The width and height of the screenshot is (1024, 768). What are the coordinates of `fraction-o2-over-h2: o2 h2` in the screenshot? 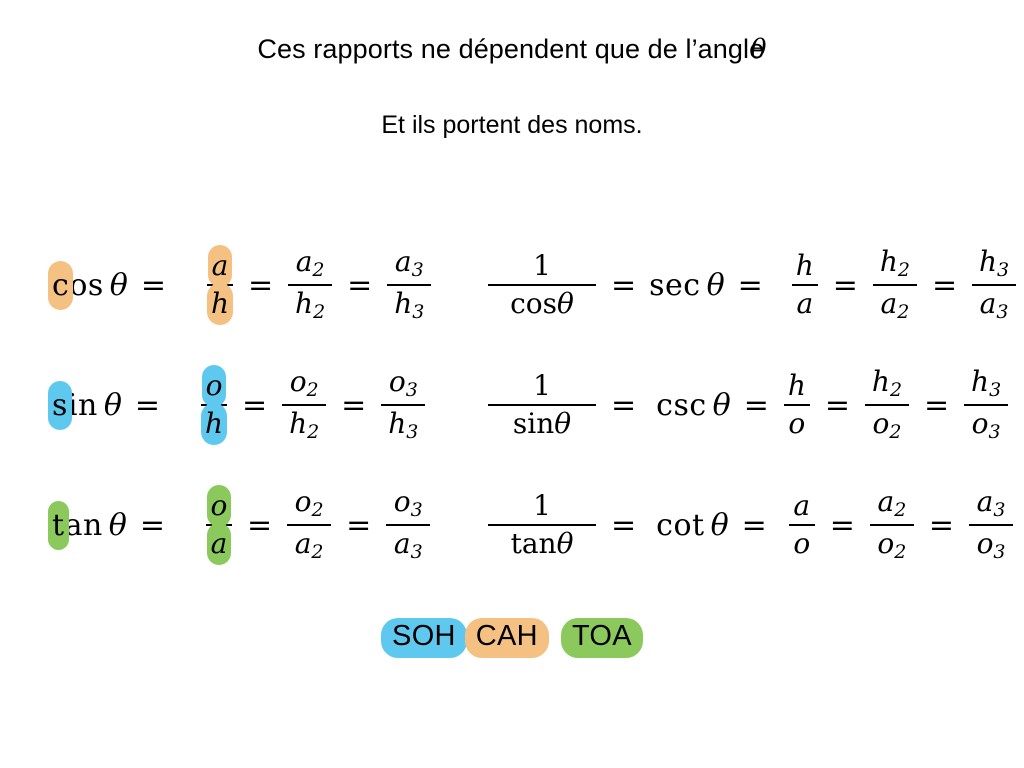 It's located at (304, 403).